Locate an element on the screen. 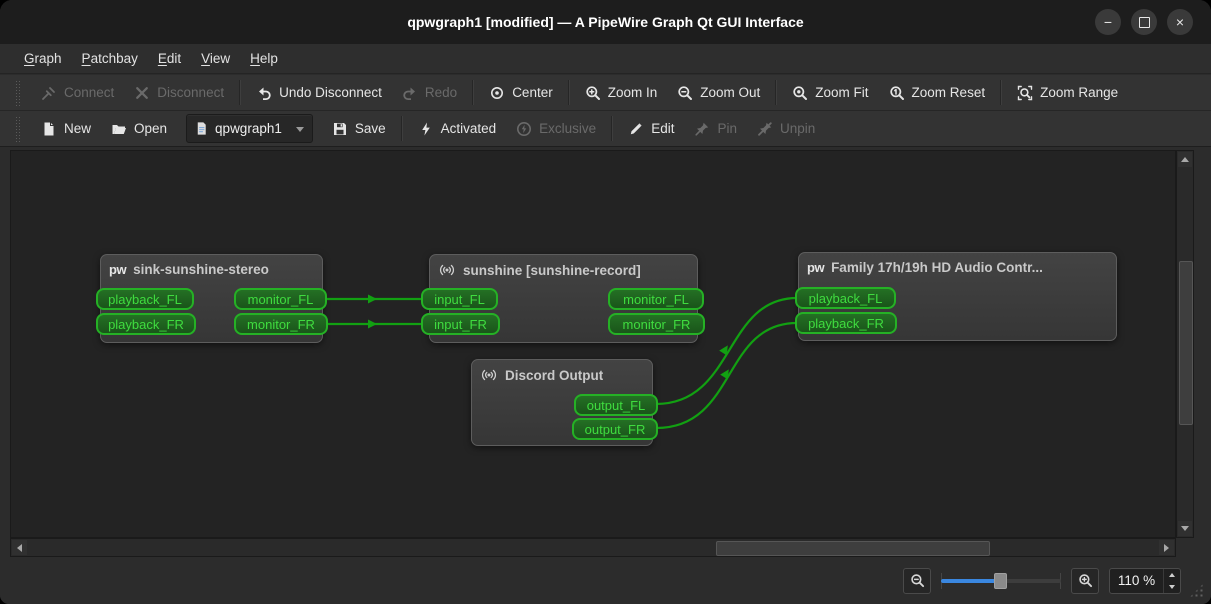 The width and height of the screenshot is (1211, 604). horizontal-scrollbar-thumb is located at coordinates (853, 548).